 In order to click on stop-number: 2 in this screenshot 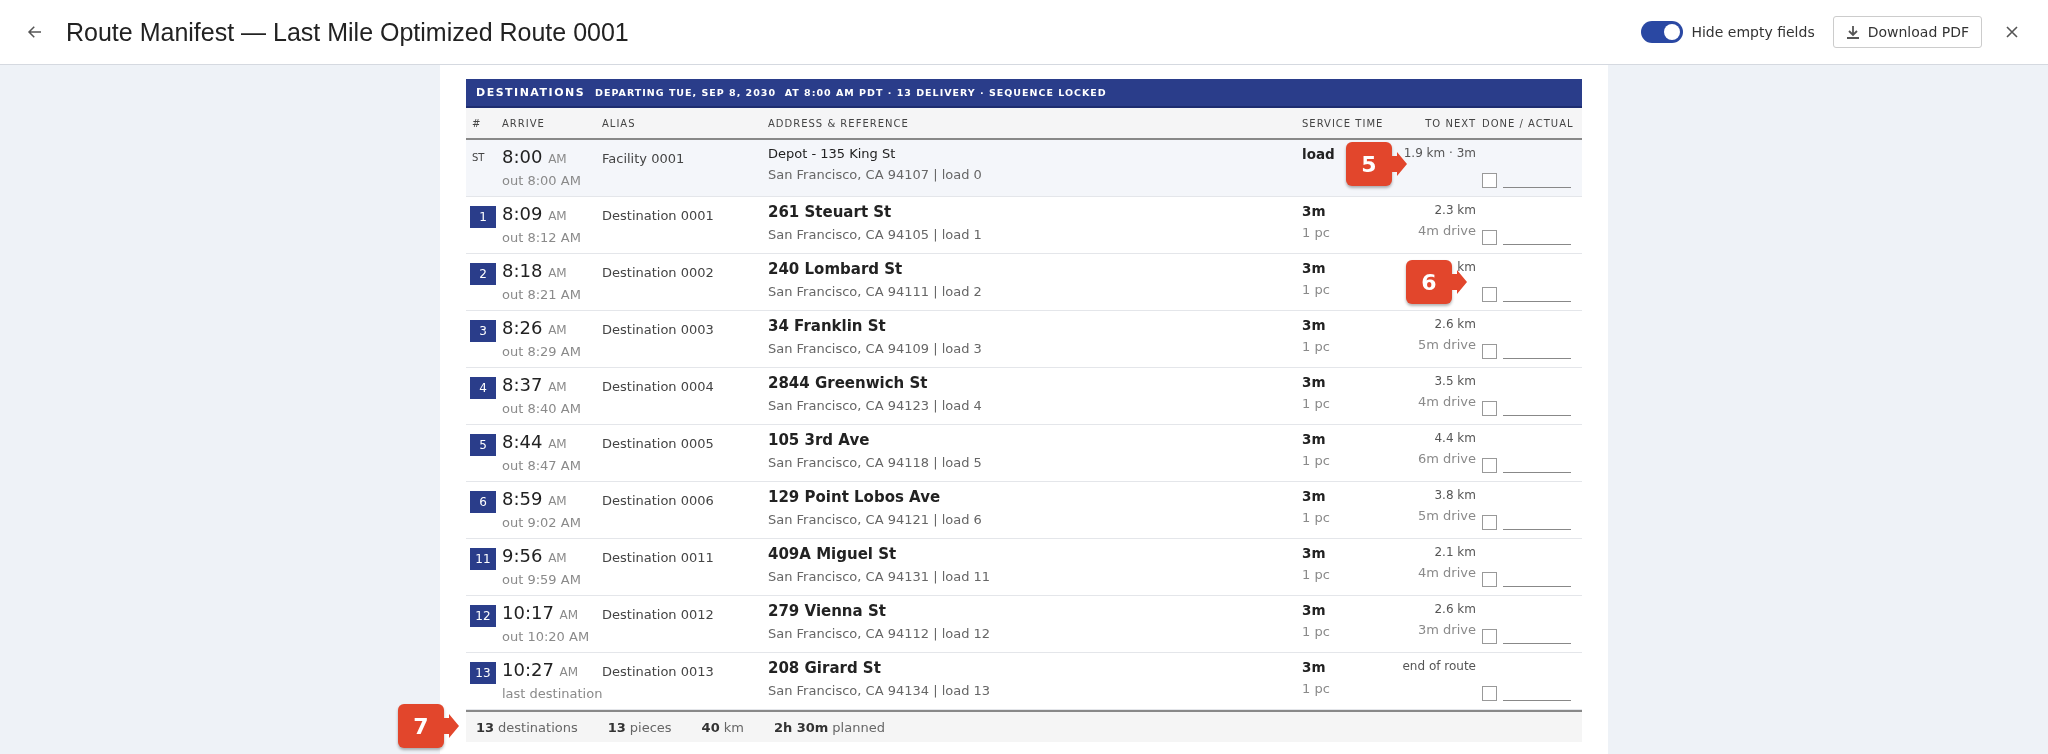, I will do `click(483, 274)`.